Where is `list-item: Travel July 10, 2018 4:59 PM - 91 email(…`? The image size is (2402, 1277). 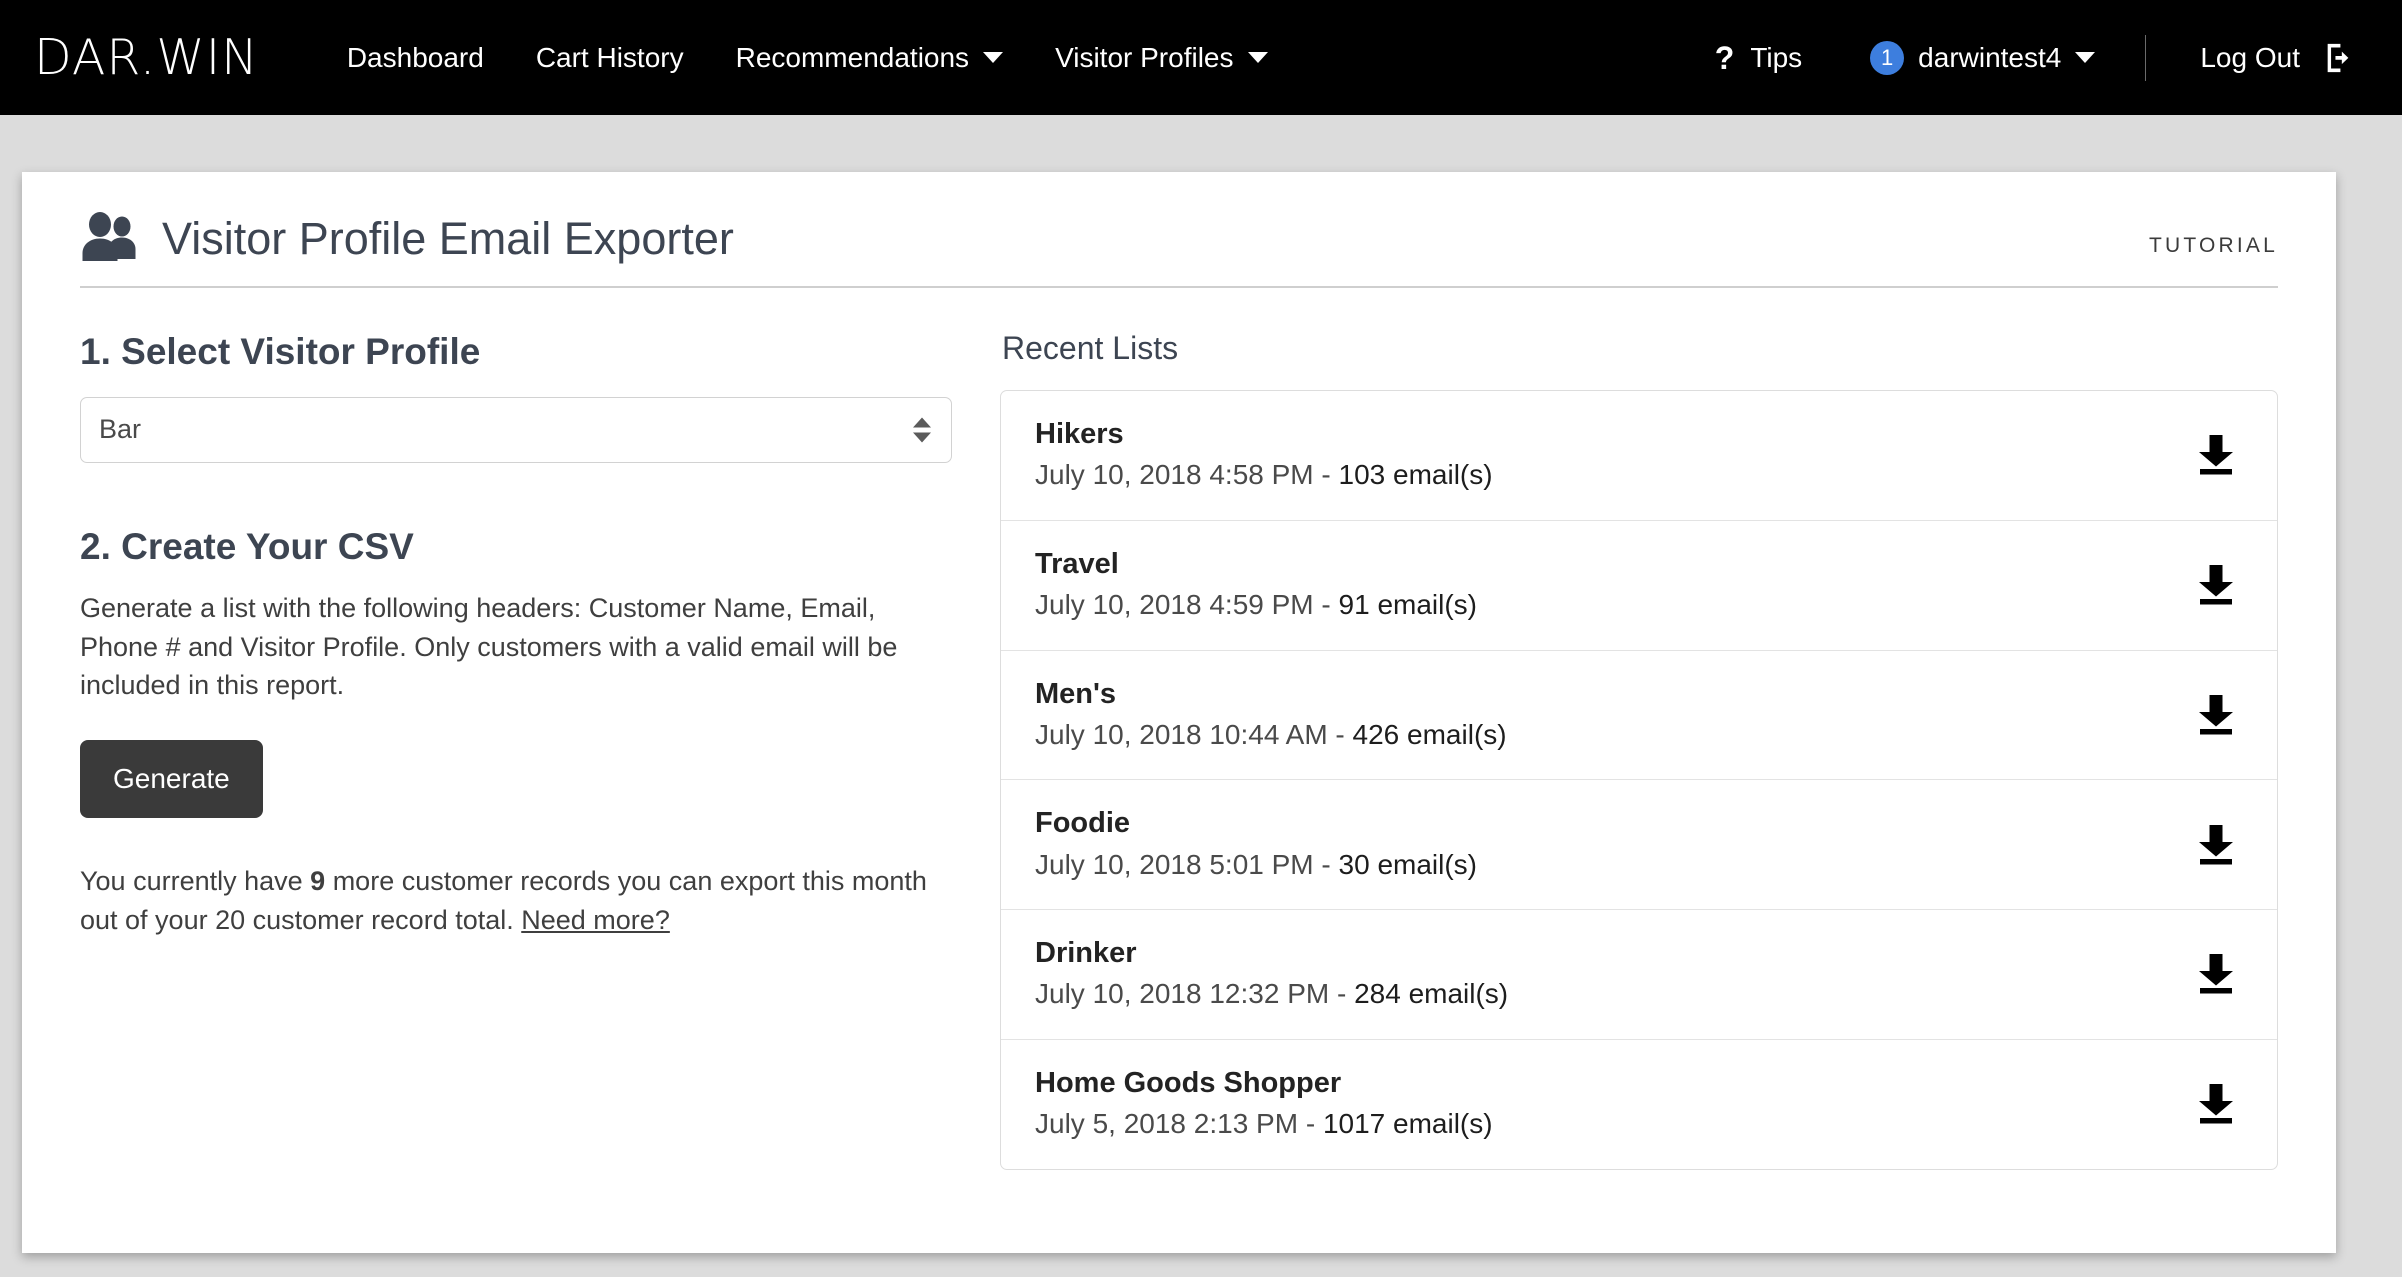 list-item: Travel July 10, 2018 4:59 PM - 91 email(… is located at coordinates (1639, 586).